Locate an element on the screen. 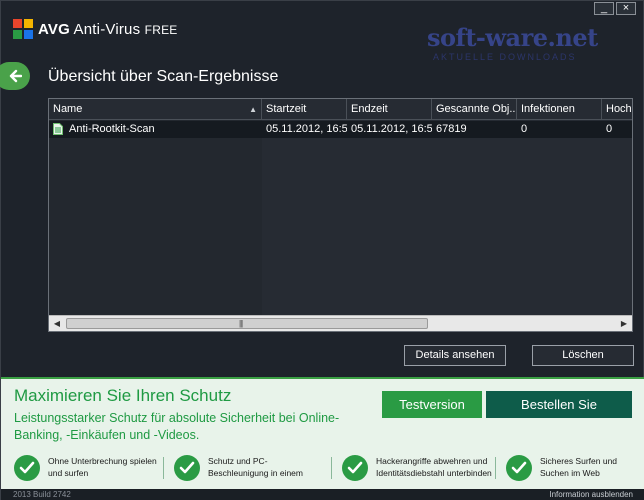  feature-text: Schutz und PC-Beschleunigung in einem is located at coordinates (255, 467).